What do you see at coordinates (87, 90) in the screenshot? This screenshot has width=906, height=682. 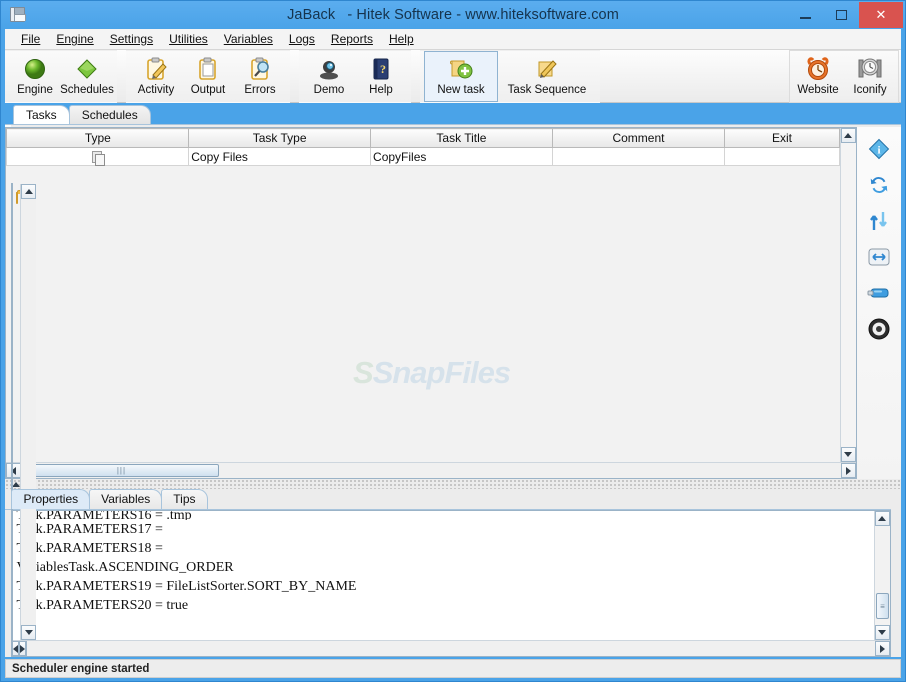 I see `toolbar-label-schedules: Schedules` at bounding box center [87, 90].